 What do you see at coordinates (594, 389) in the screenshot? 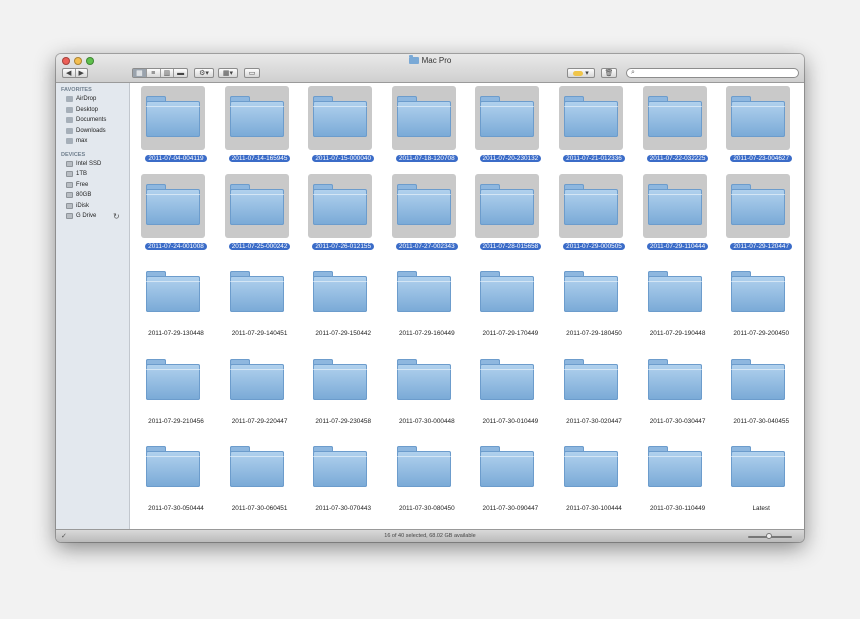
I see `folder-item: 2011-07-30-020447` at bounding box center [594, 389].